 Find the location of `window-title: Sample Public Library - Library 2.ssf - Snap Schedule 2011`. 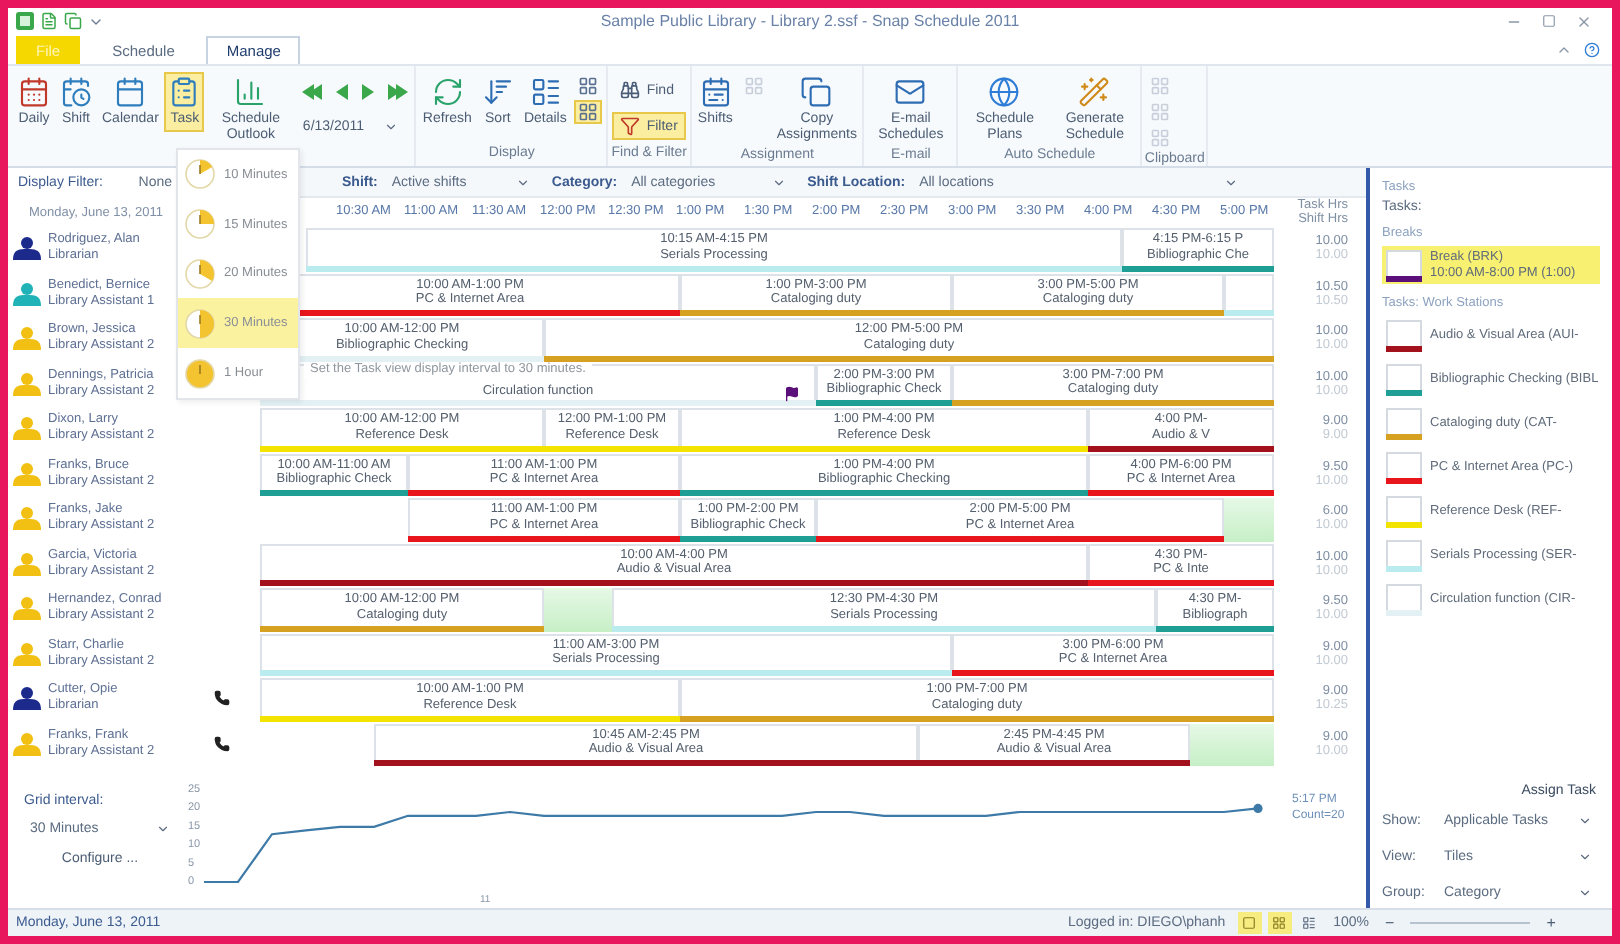

window-title: Sample Public Library - Library 2.ssf - Snap Schedule 2011 is located at coordinates (810, 21).